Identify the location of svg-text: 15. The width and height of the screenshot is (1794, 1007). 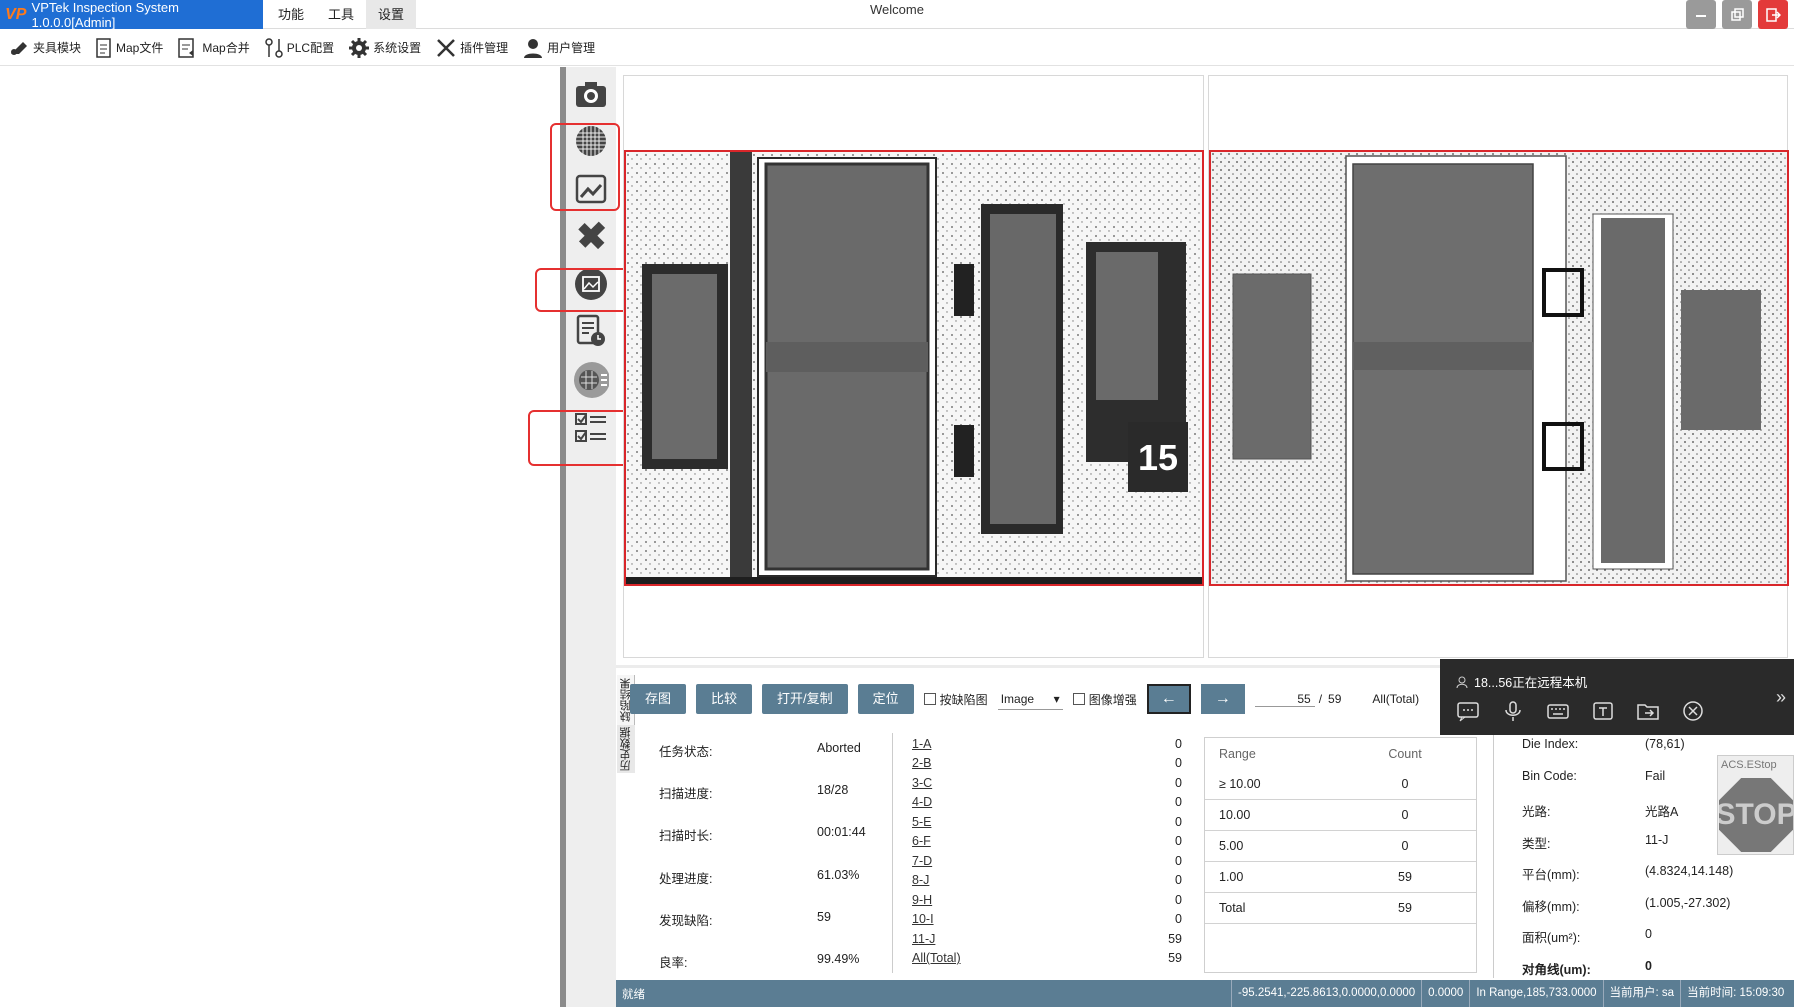
(1158, 457).